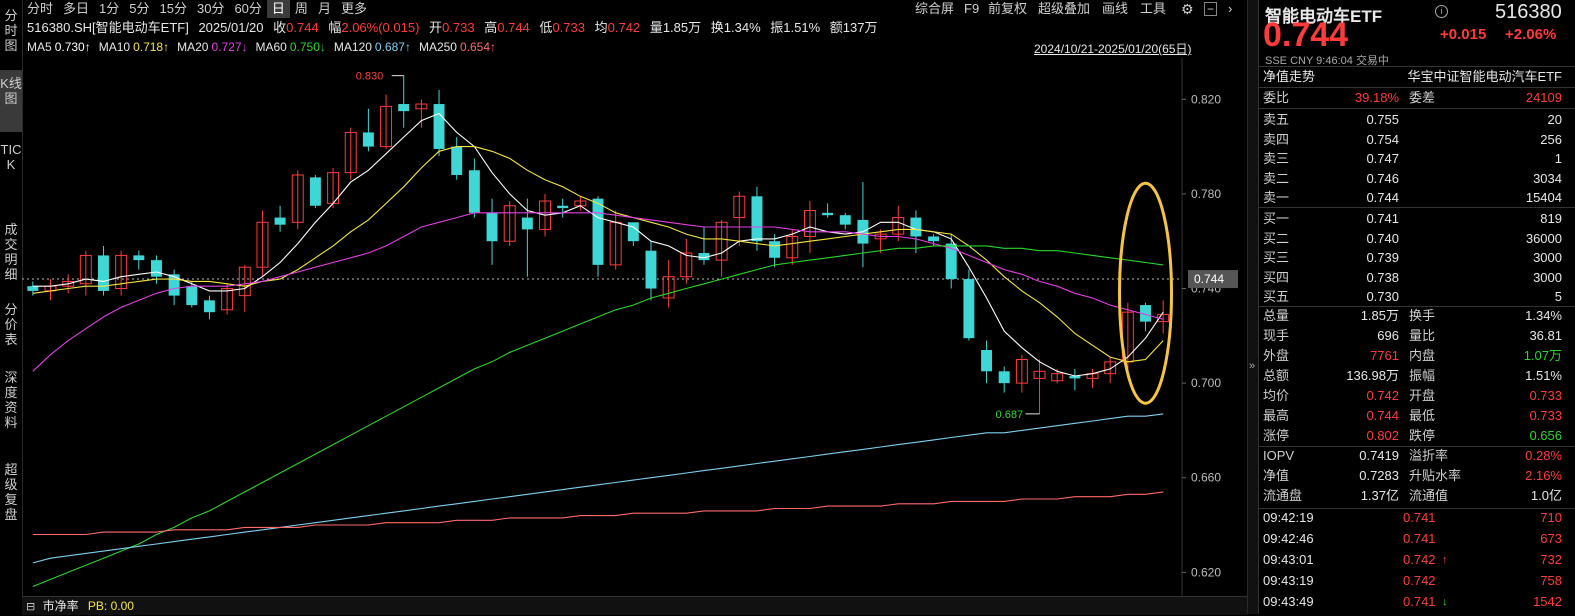 This screenshot has width=1575, height=616. Describe the element at coordinates (1417, 297) in the screenshot. I see `bid-level: 买五 0.730 5` at that location.